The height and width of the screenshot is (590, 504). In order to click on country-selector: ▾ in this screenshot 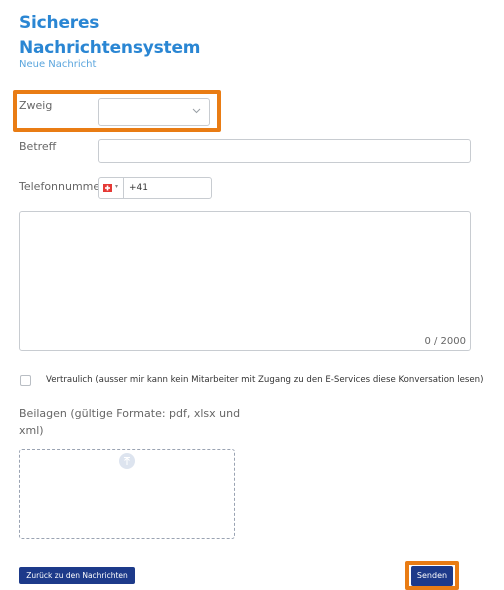, I will do `click(111, 188)`.